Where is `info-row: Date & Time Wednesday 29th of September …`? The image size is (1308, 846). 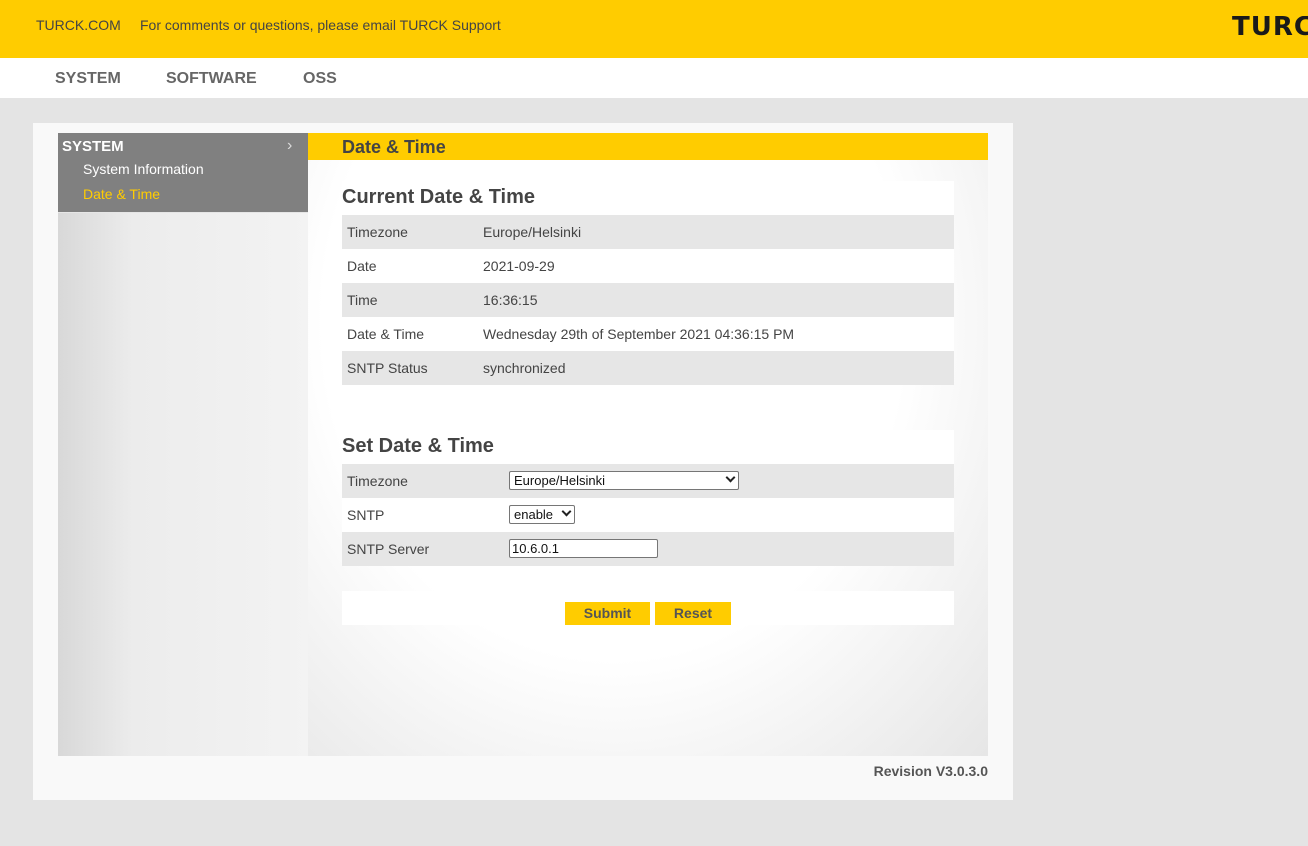 info-row: Date & Time Wednesday 29th of September … is located at coordinates (648, 334).